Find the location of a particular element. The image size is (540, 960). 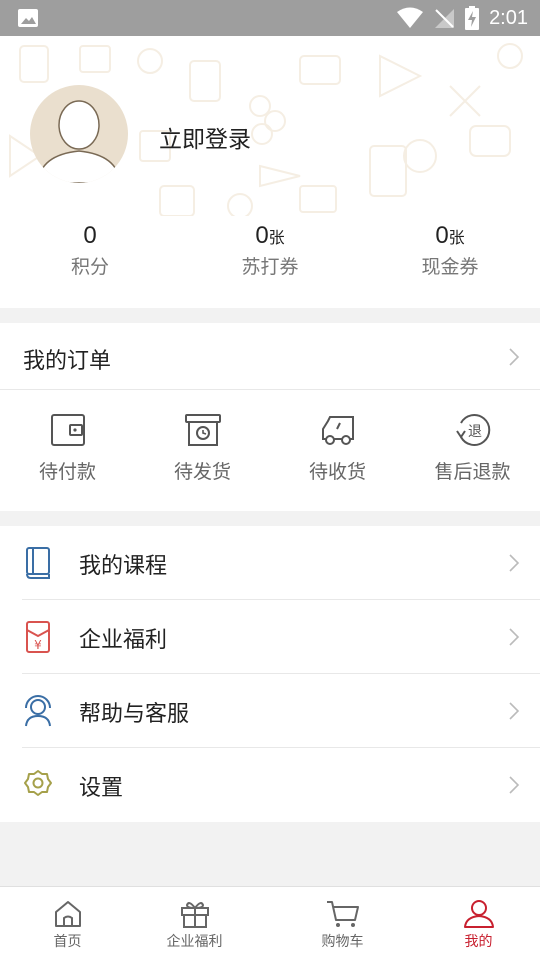

cart-icon is located at coordinates (342, 914).